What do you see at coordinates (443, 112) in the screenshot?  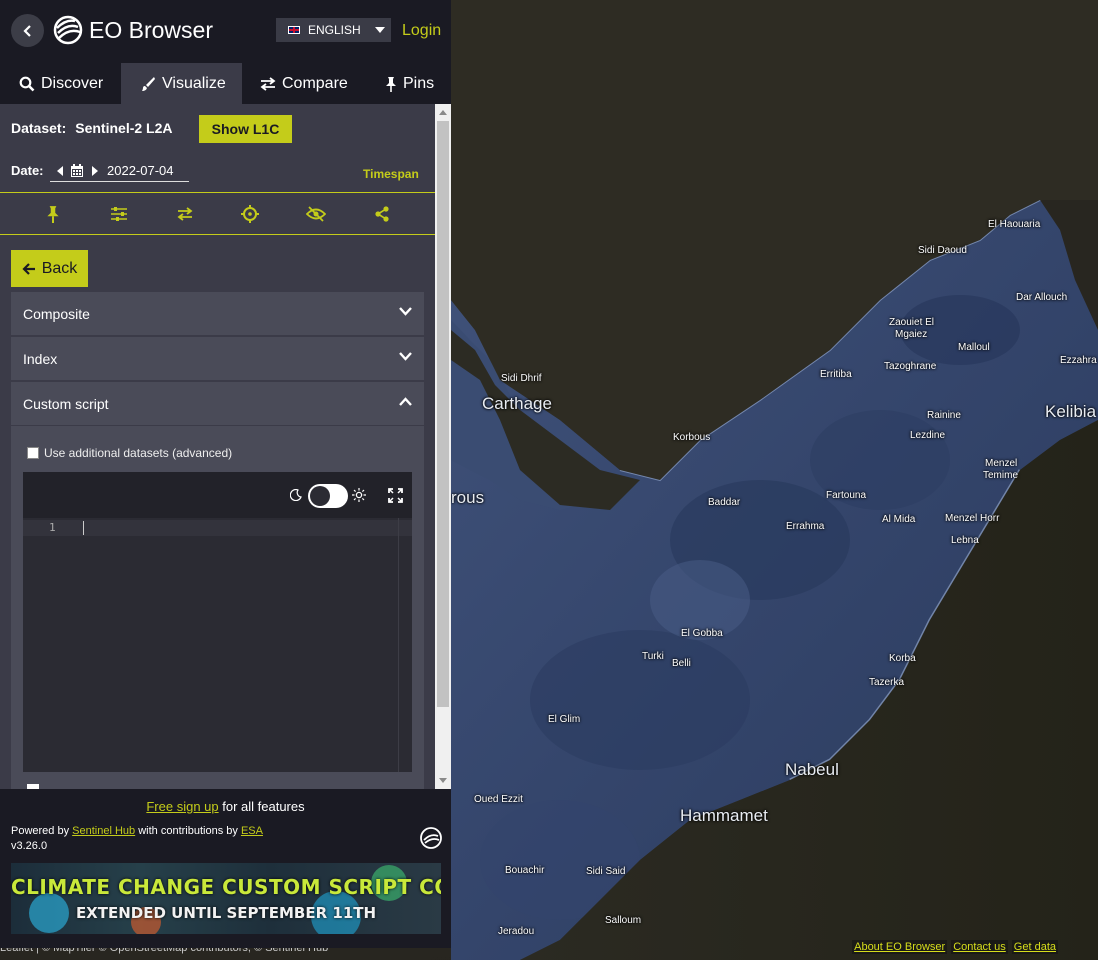 I see `scroll-up-icon` at bounding box center [443, 112].